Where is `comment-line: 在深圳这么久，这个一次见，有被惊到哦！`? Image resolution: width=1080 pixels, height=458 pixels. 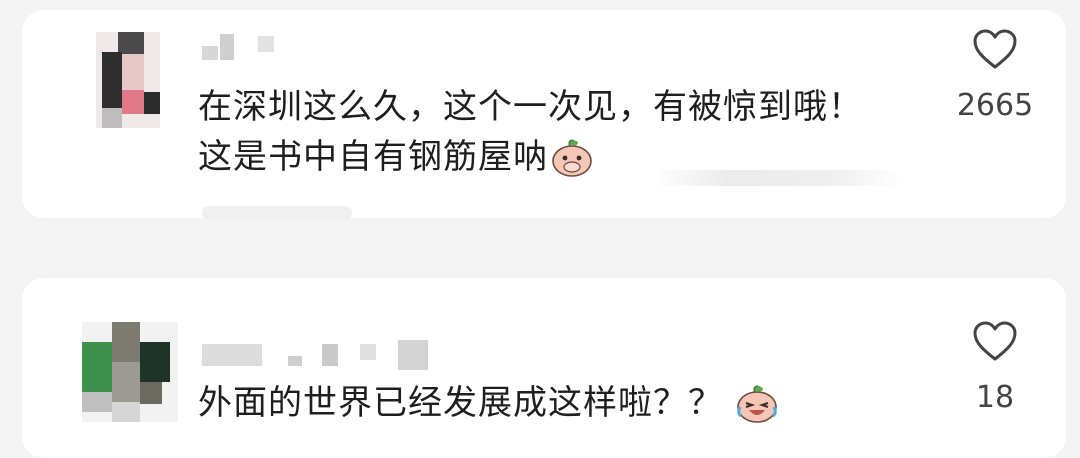
comment-line: 在深圳这么久，这个一次见，有被惊到哦！ is located at coordinates (530, 107).